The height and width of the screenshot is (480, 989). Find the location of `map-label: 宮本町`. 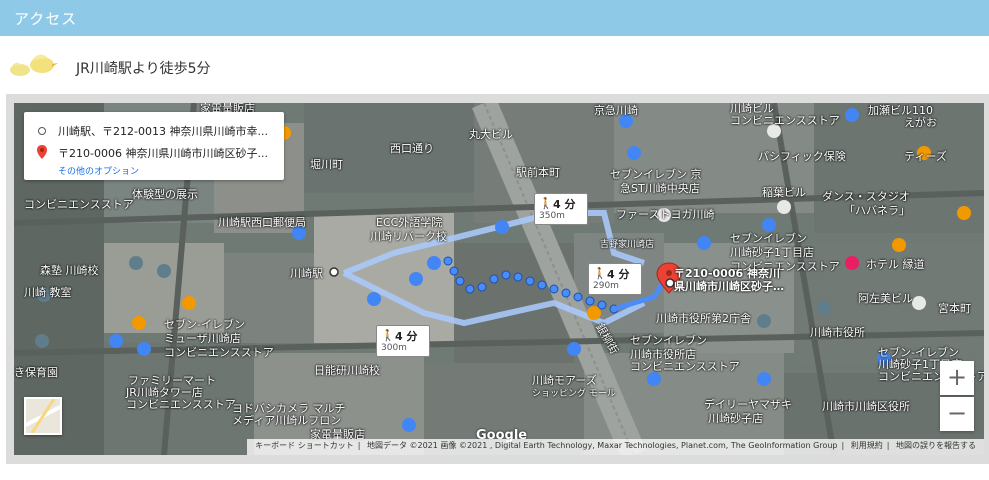

map-label: 宮本町 is located at coordinates (954, 308).